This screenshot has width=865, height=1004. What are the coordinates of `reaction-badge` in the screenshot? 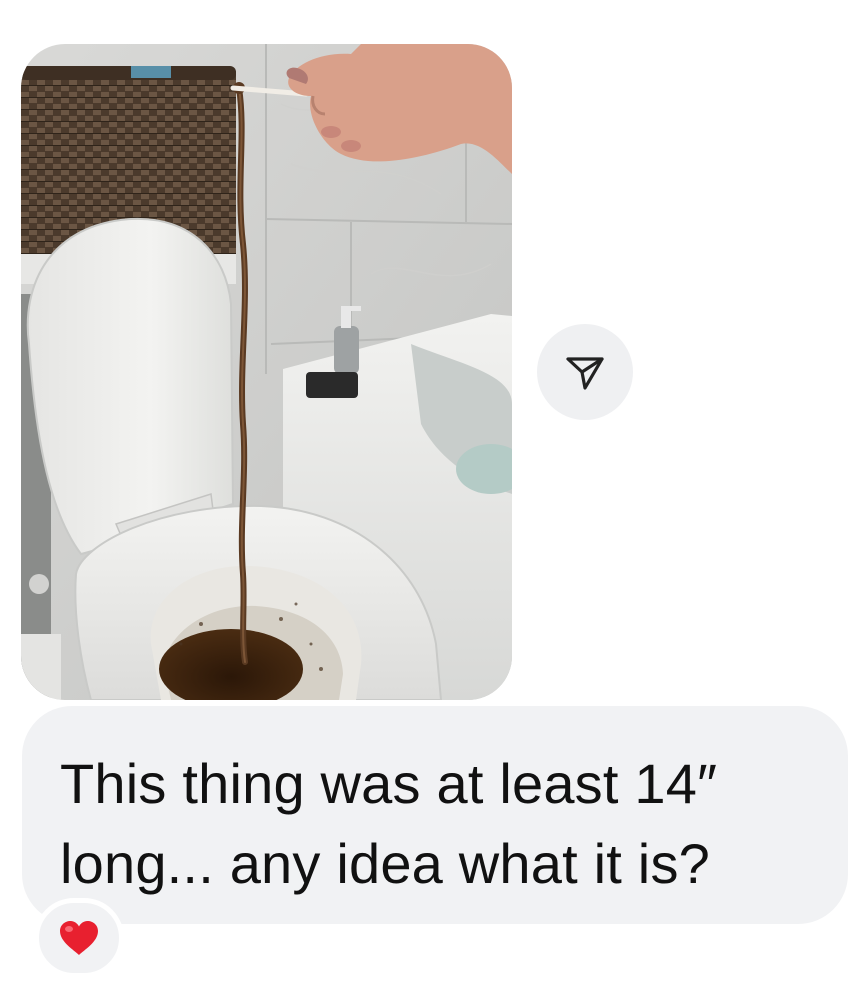 It's located at (79, 938).